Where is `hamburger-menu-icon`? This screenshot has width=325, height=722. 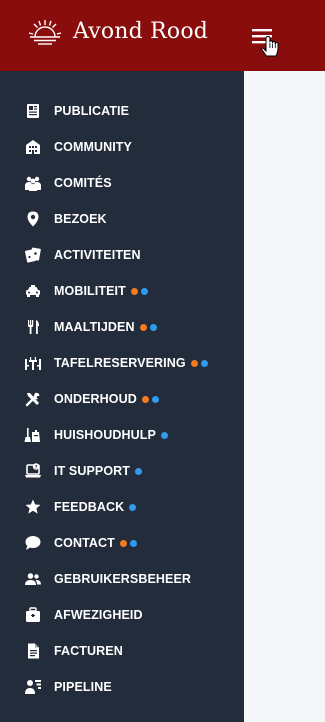 hamburger-menu-icon is located at coordinates (265, 43).